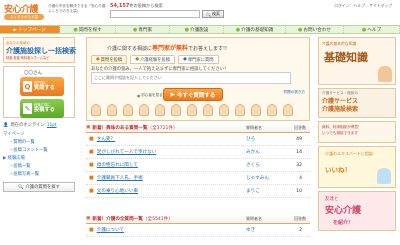 Image resolution: width=400 pixels, height=245 pixels. What do you see at coordinates (250, 139) in the screenshot?
I see `question-user: ひろ` at bounding box center [250, 139].